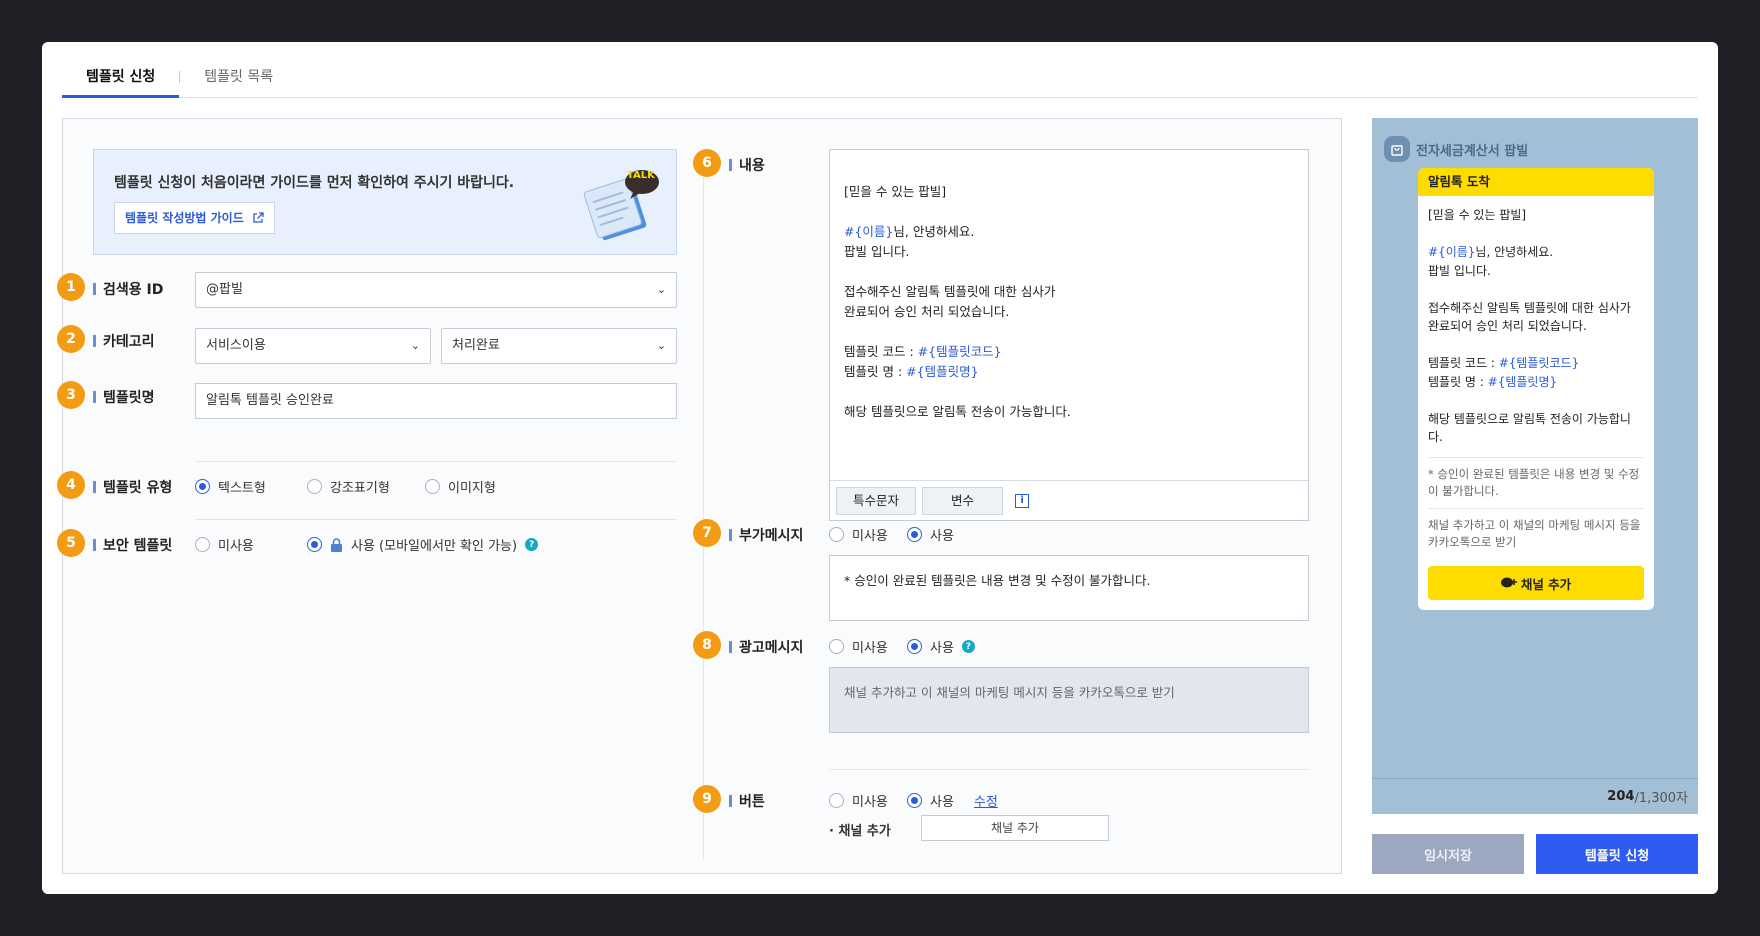  What do you see at coordinates (986, 800) in the screenshot?
I see `edit-button-link: 수정` at bounding box center [986, 800].